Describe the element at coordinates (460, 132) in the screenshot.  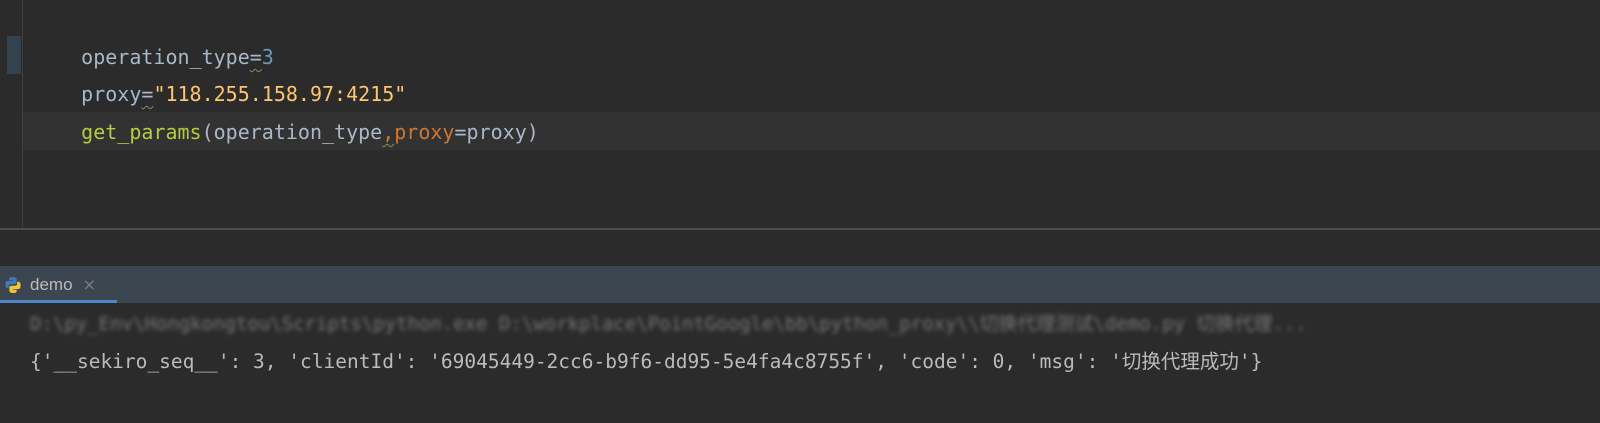
I see `kwarg-eq: =` at that location.